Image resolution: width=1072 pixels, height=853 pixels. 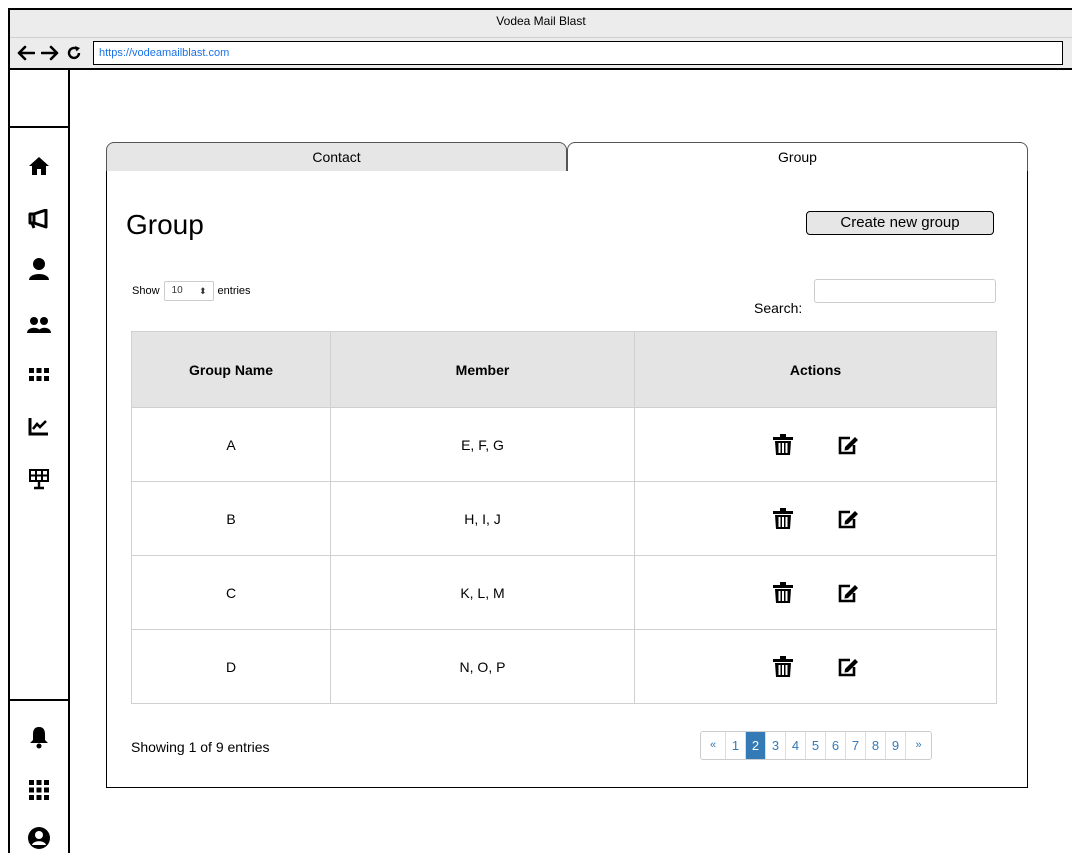 I want to click on table-row: D N, O, P, so click(x=564, y=666).